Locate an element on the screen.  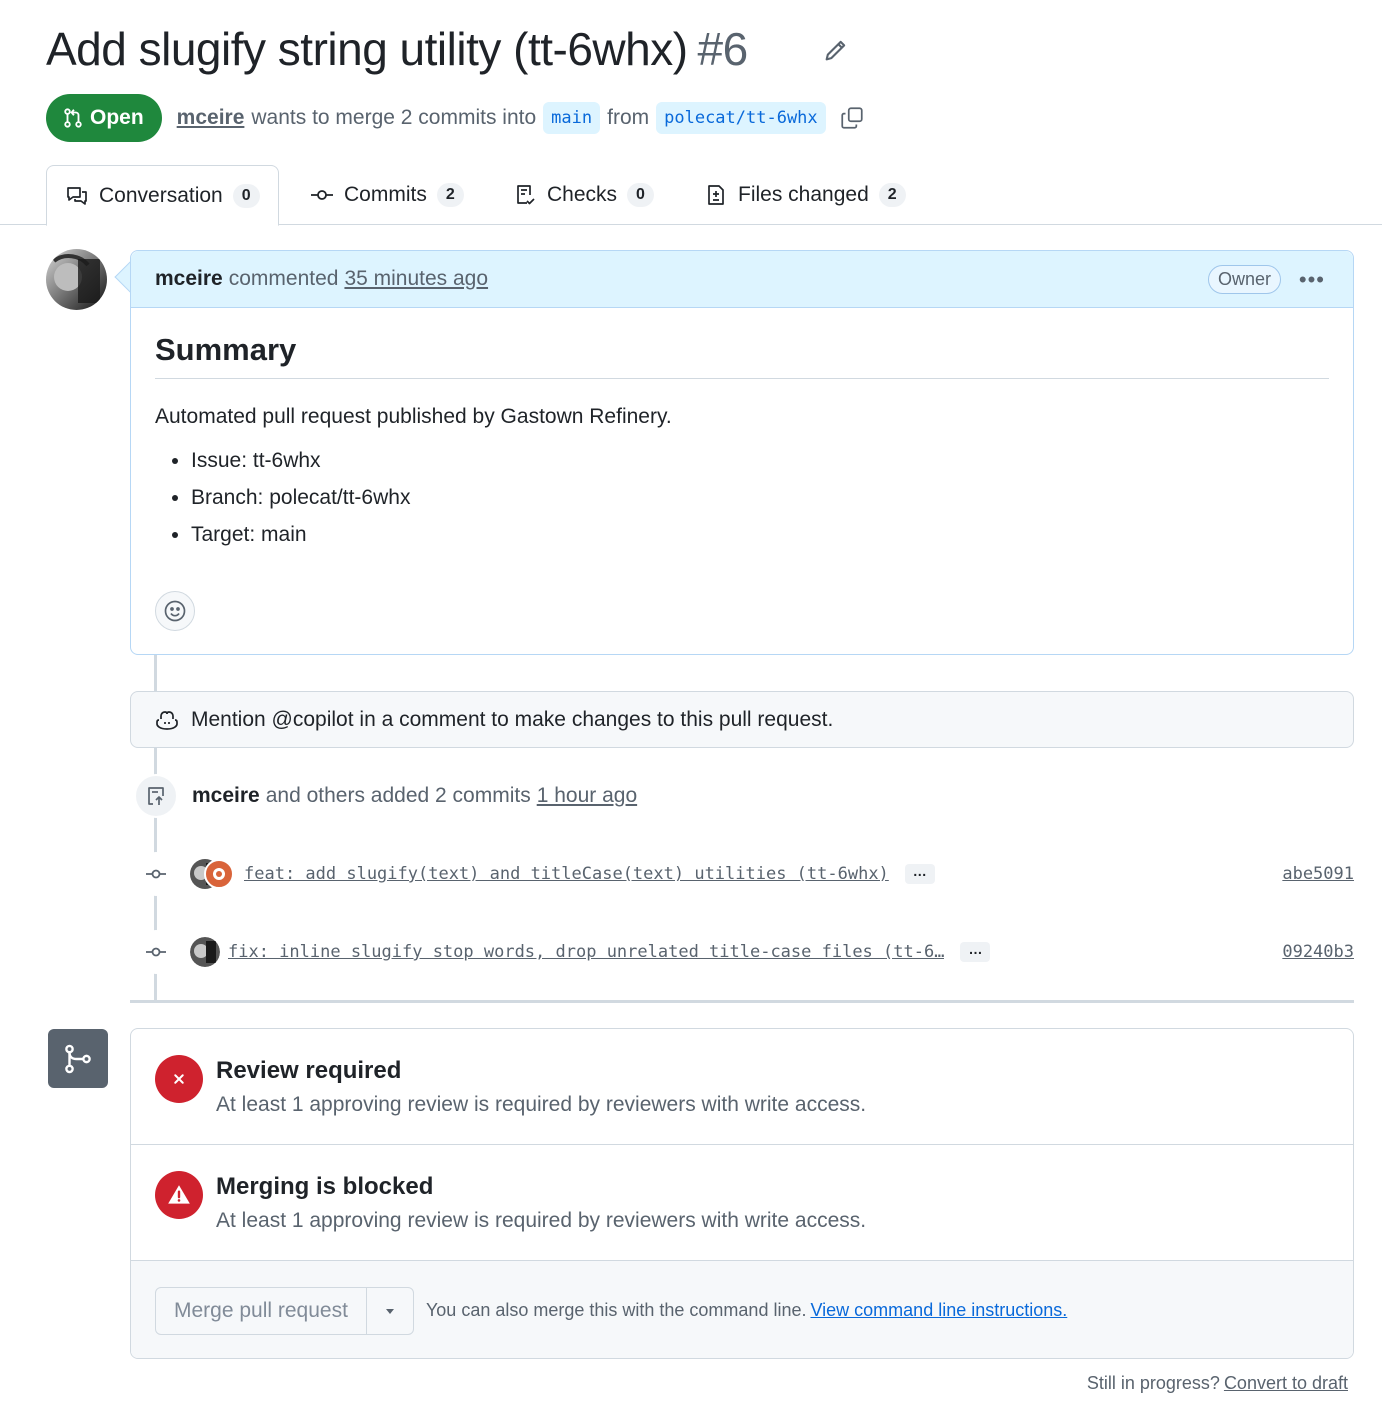
review-title: Review required is located at coordinates (309, 1070).